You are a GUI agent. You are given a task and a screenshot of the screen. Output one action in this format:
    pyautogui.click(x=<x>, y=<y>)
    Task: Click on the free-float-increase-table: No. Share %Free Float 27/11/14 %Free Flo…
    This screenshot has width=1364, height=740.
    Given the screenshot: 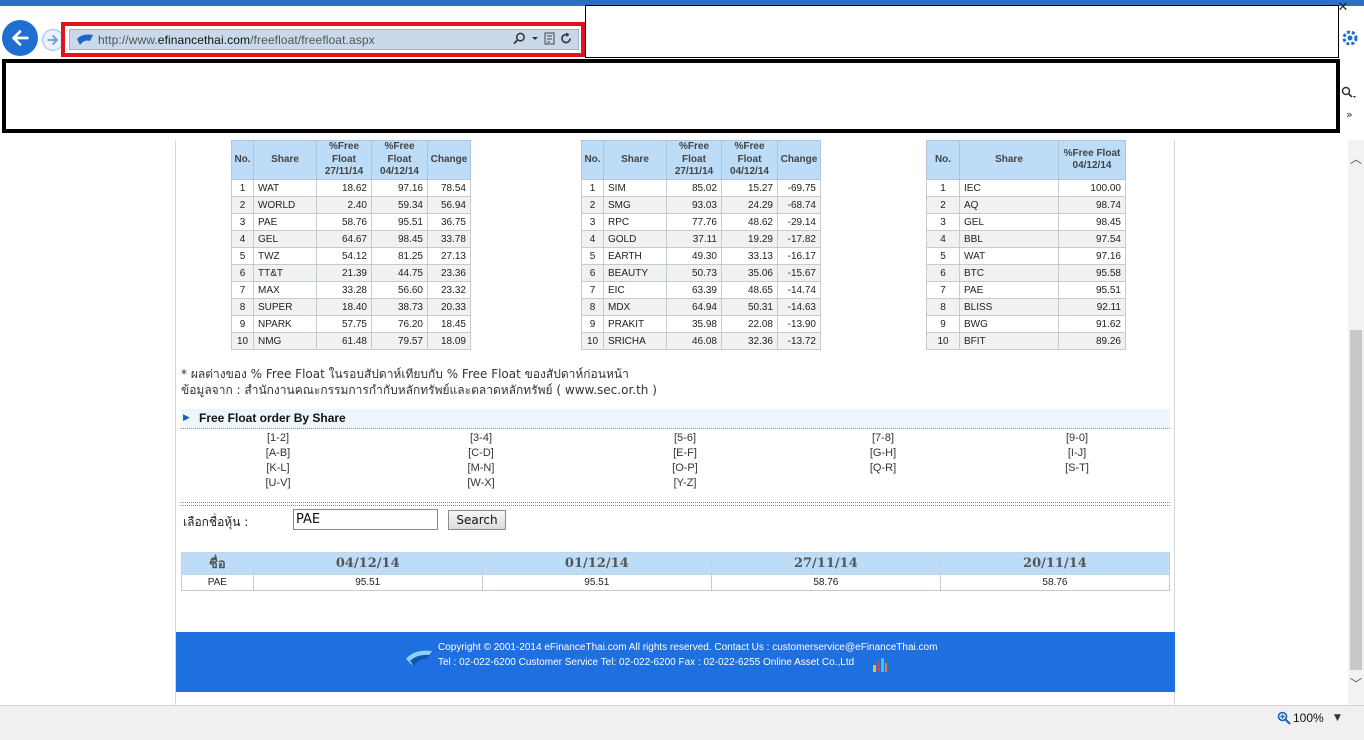 What is the action you would take?
    pyautogui.click(x=351, y=245)
    